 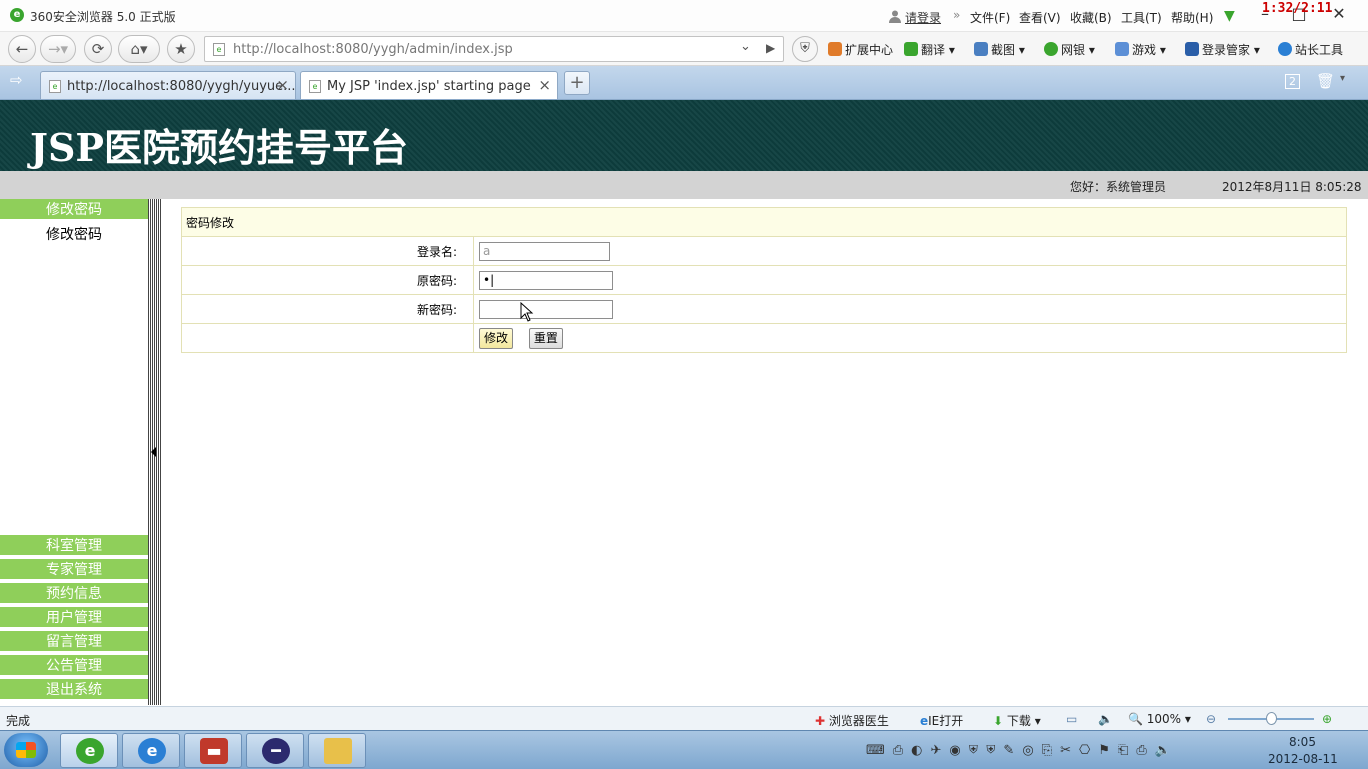 What do you see at coordinates (860, 49) in the screenshot?
I see `toolbar-extensions: 扩展中心` at bounding box center [860, 49].